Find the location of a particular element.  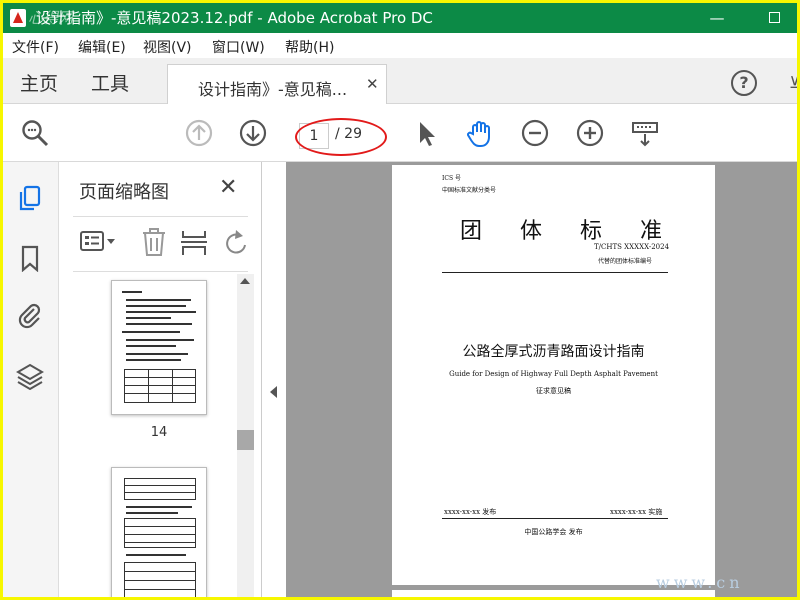

highlight-annotation is located at coordinates (341, 137).